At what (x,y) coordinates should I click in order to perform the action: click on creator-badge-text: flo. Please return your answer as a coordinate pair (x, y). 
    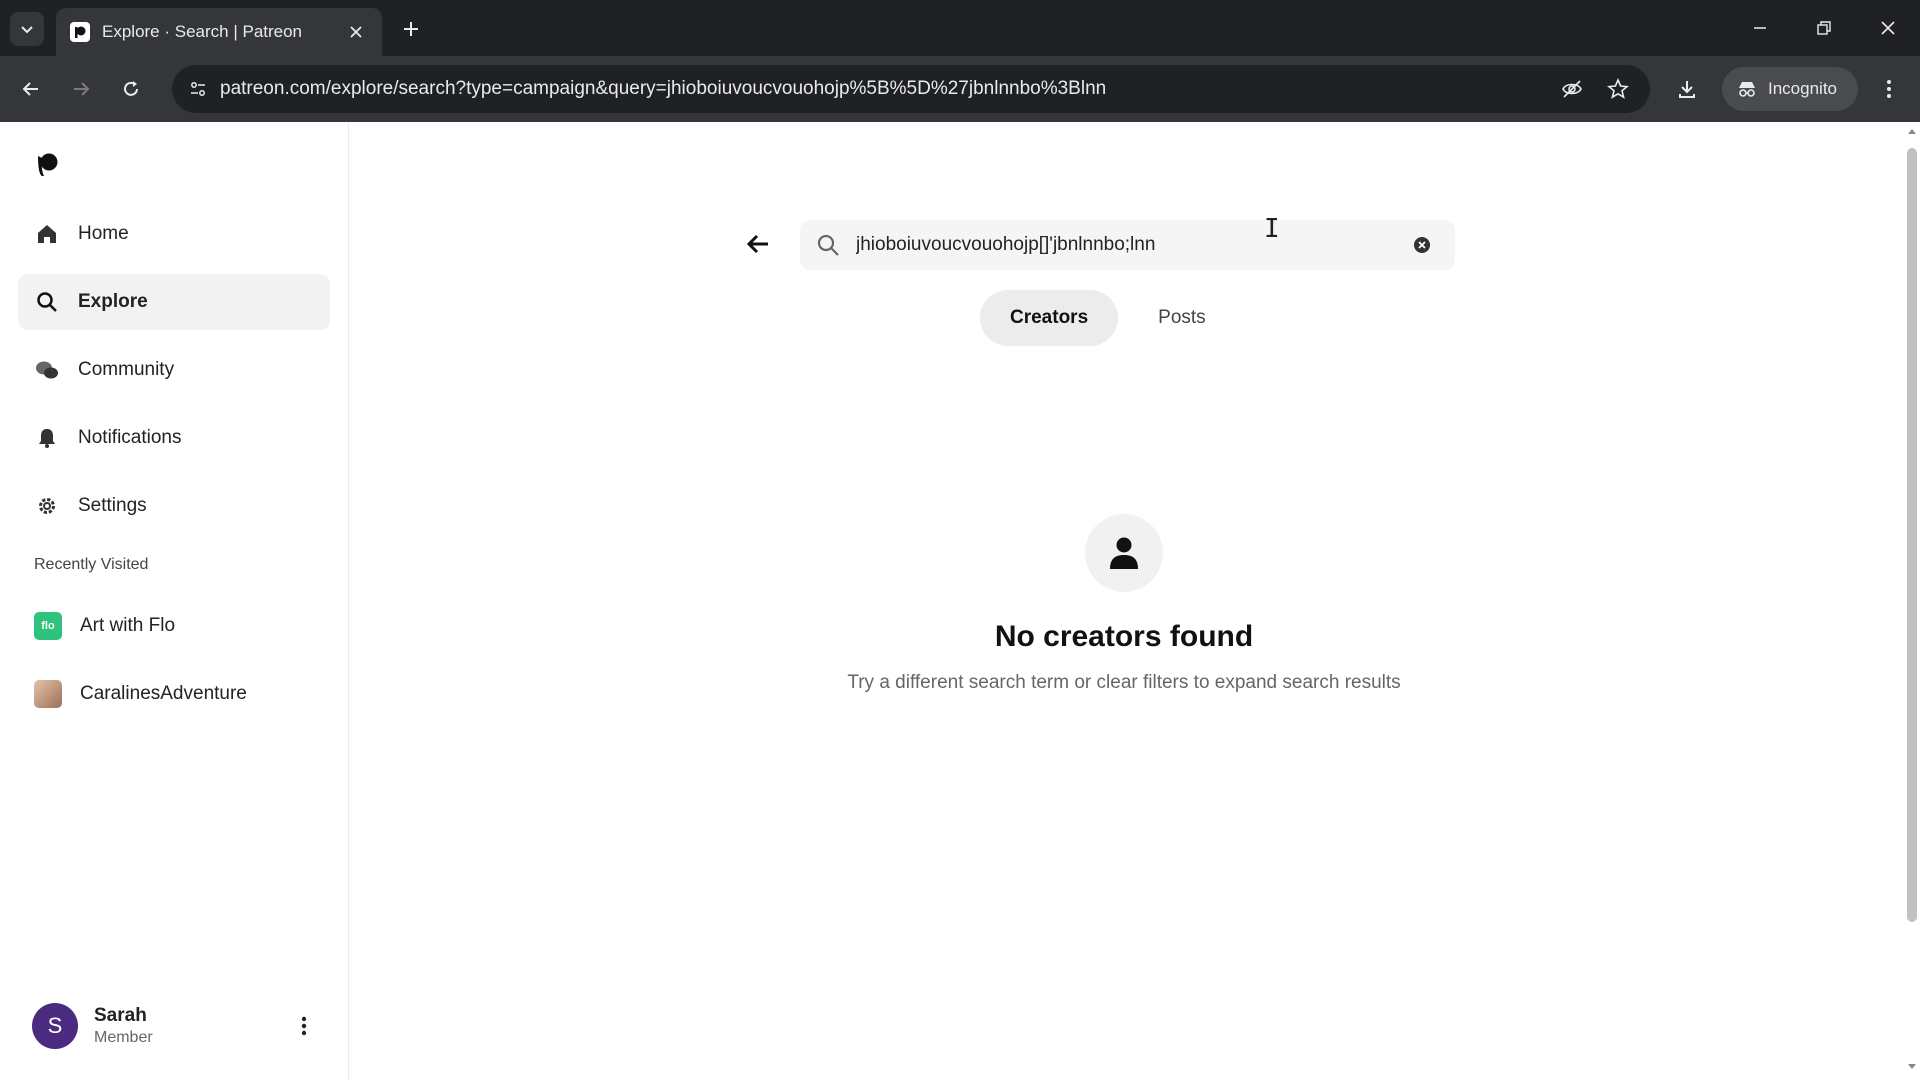
    Looking at the image, I should click on (48, 626).